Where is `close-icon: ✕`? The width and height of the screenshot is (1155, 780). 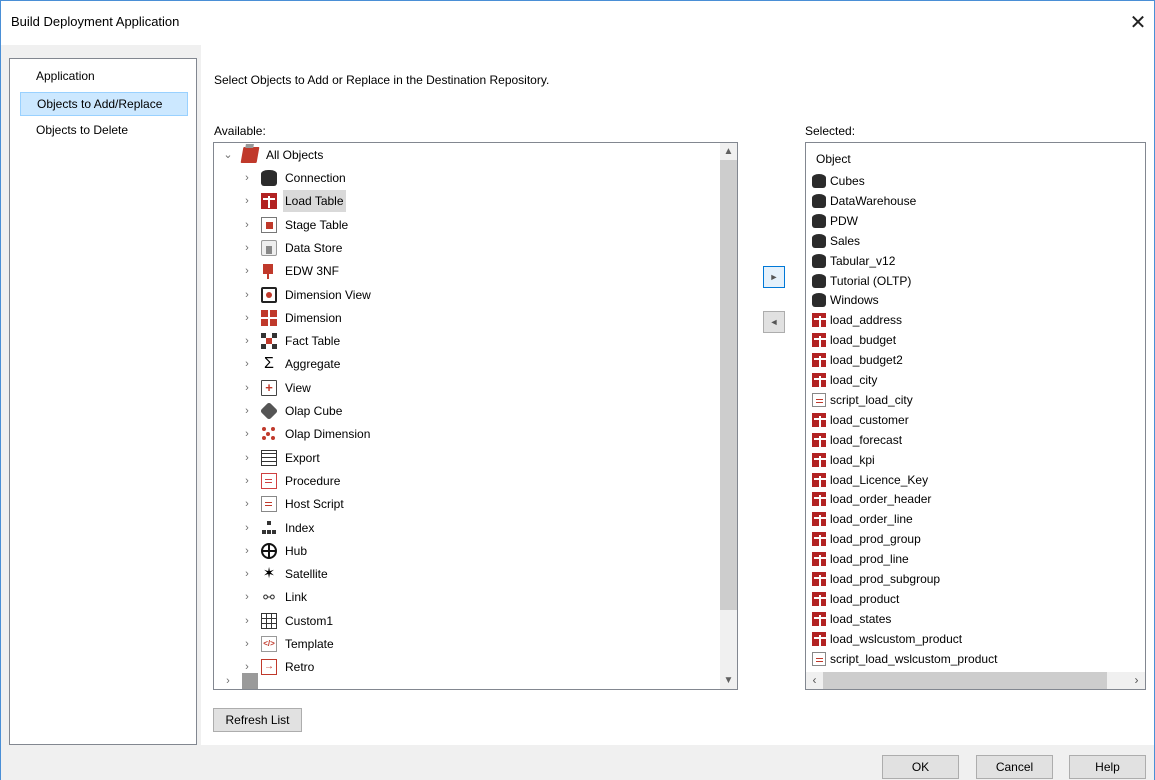 close-icon: ✕ is located at coordinates (1138, 22).